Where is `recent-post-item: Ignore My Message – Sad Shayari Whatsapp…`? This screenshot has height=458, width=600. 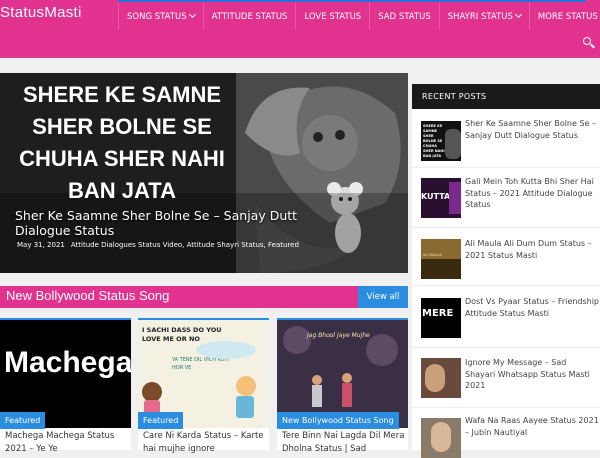 recent-post-item: Ignore My Message – Sad Shayari Whatsapp… is located at coordinates (506, 377).